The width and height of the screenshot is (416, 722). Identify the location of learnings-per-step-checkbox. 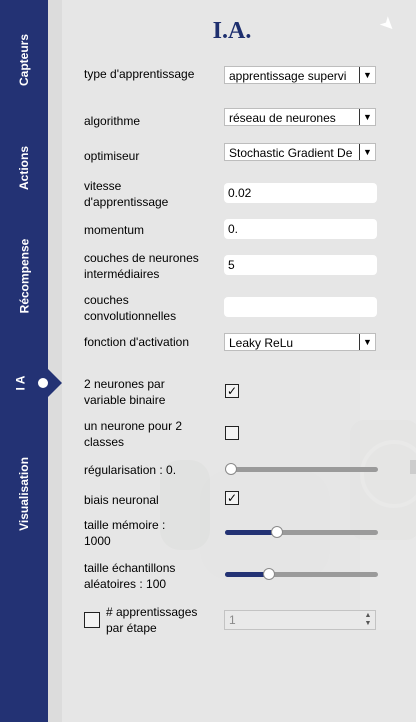
(92, 620).